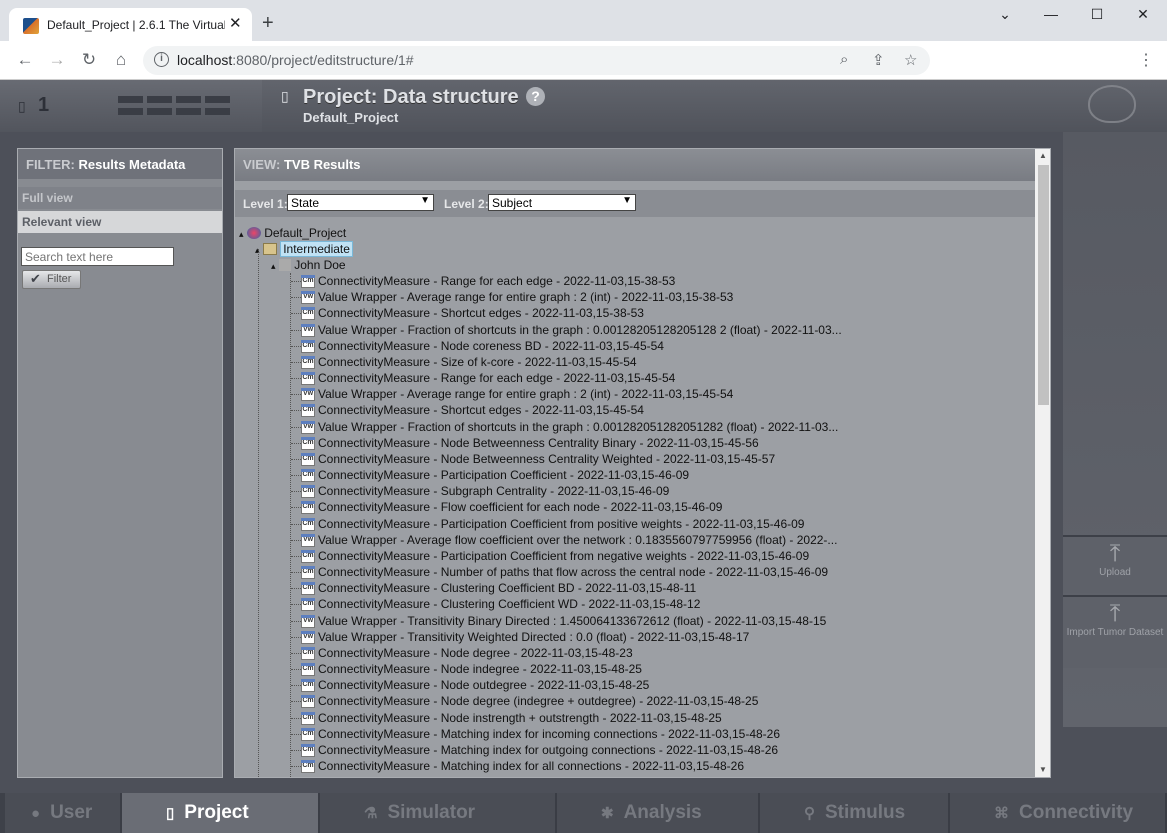  What do you see at coordinates (466, 204) in the screenshot?
I see `level2-label: Level 2:` at bounding box center [466, 204].